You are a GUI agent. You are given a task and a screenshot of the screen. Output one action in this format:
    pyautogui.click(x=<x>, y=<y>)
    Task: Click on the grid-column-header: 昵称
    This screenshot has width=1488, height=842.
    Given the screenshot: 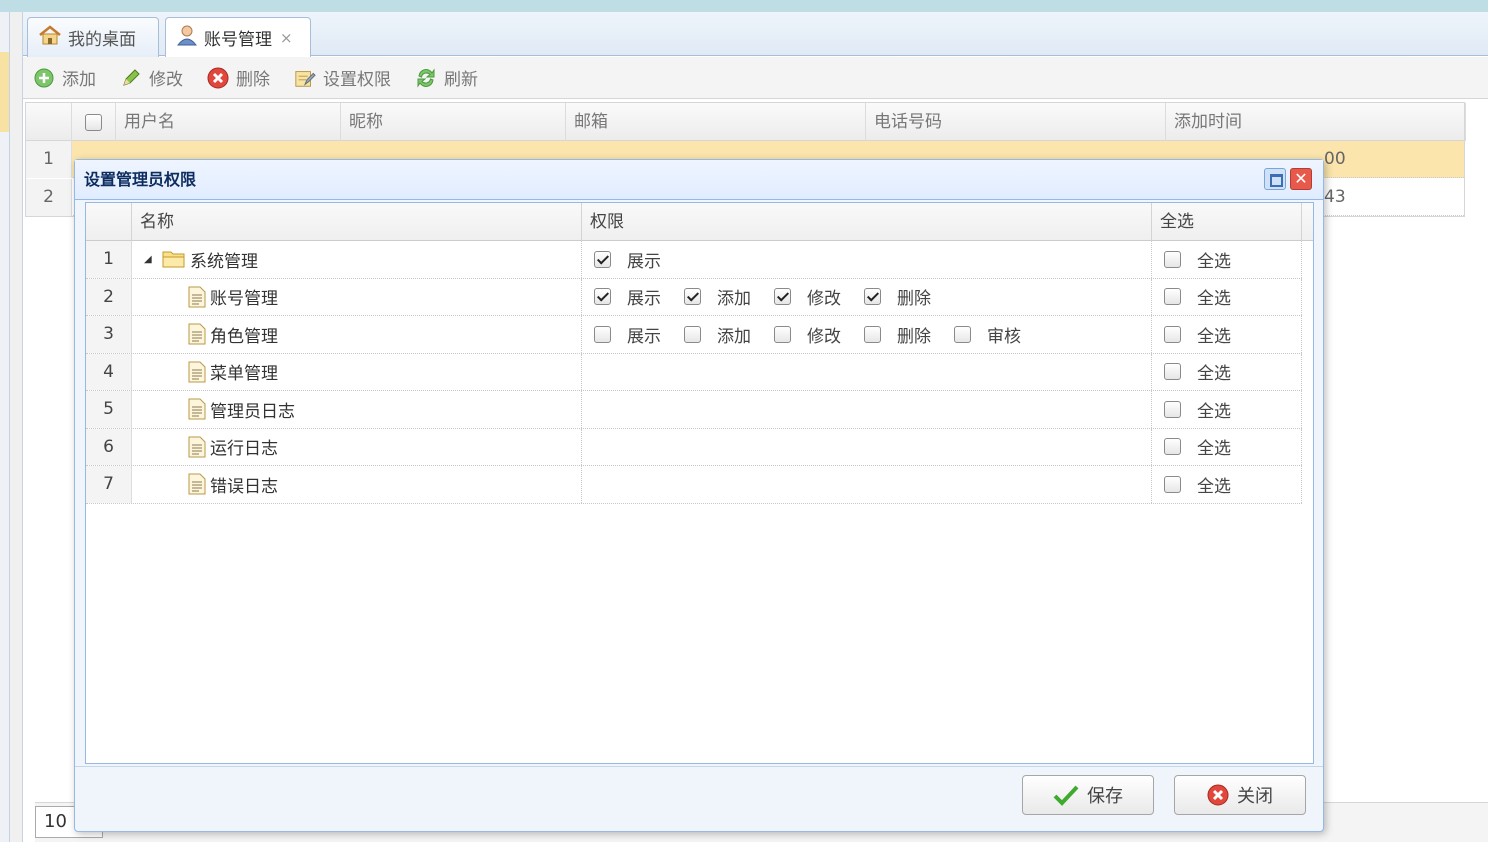 What is the action you would take?
    pyautogui.click(x=453, y=122)
    